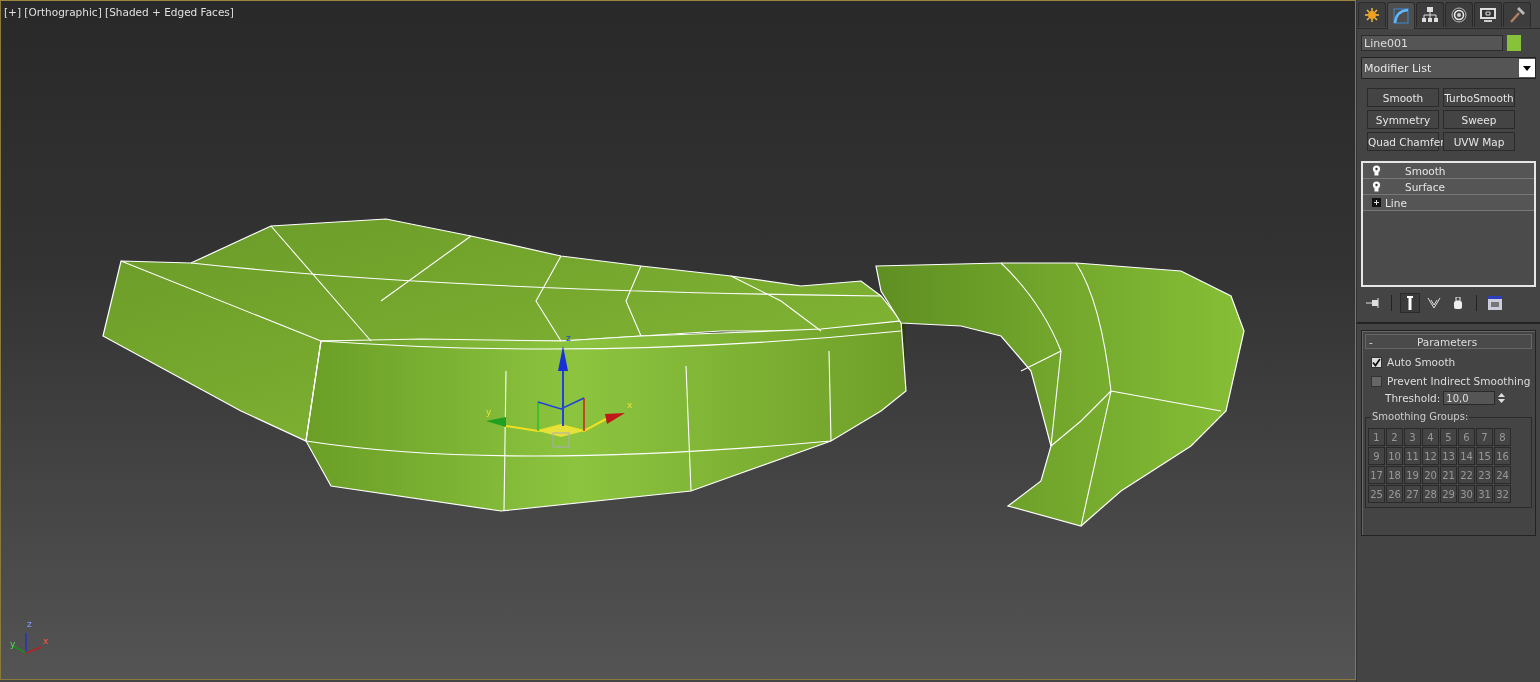  Describe the element at coordinates (1376, 456) in the screenshot. I see `smoothing-group-button: 9` at that location.